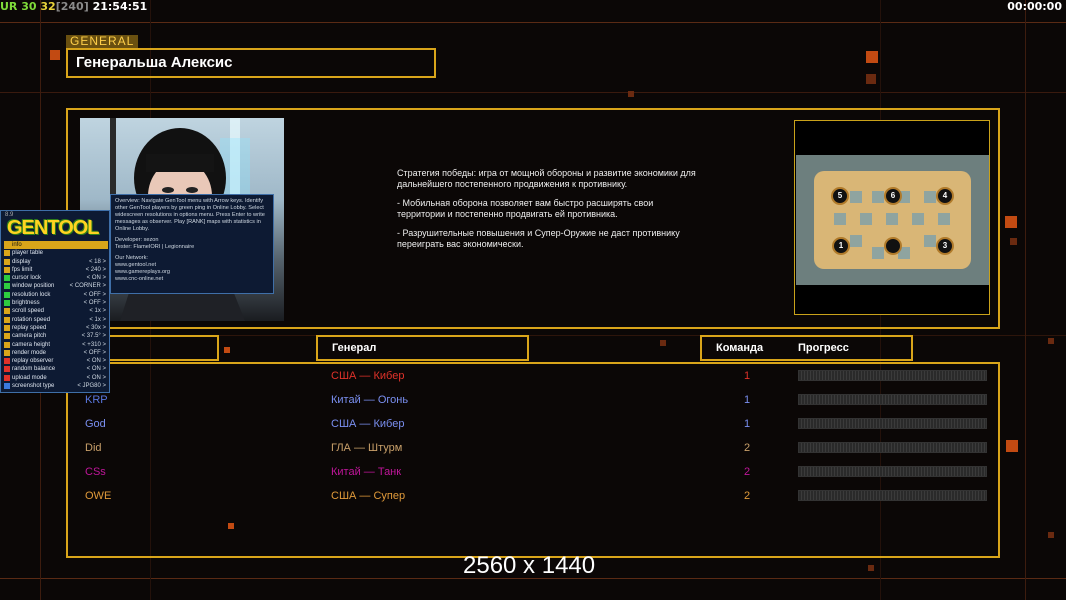  What do you see at coordinates (26, 303) in the screenshot?
I see `menu-item-label: brightness` at bounding box center [26, 303].